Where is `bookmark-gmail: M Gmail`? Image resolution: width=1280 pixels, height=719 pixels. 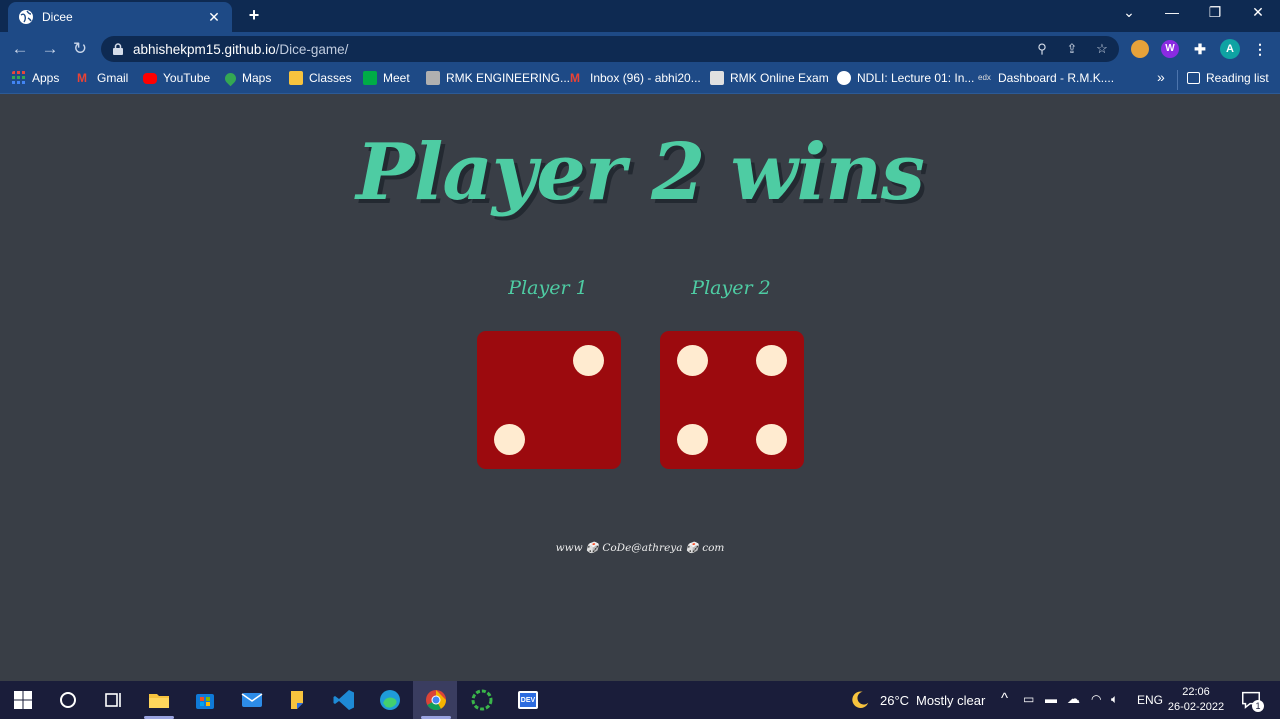 bookmark-gmail: M Gmail is located at coordinates (102, 78).